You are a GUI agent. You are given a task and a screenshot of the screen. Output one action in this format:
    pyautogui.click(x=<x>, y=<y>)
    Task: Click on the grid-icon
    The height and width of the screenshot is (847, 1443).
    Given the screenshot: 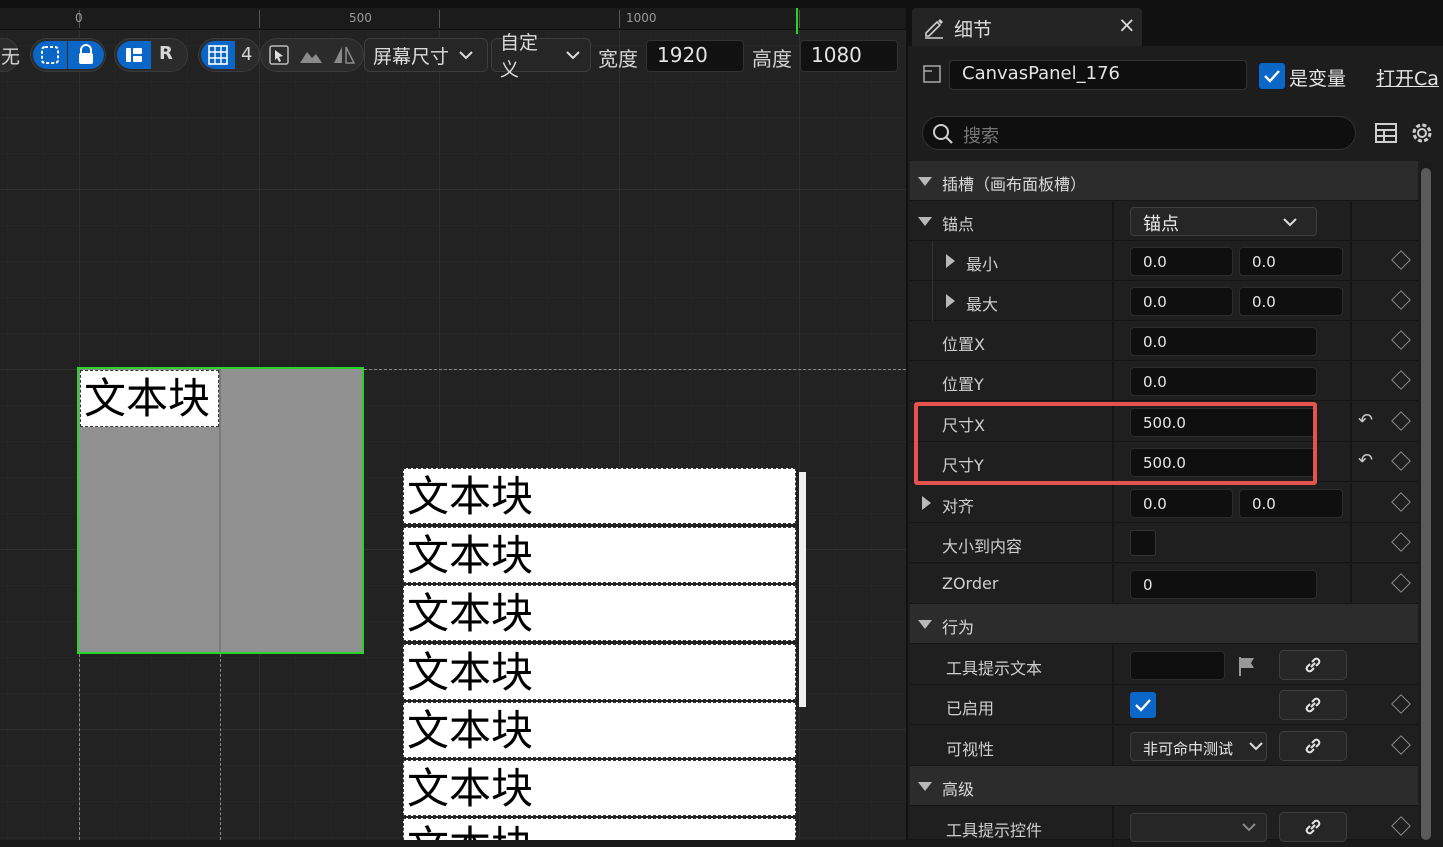 What is the action you would take?
    pyautogui.click(x=218, y=55)
    